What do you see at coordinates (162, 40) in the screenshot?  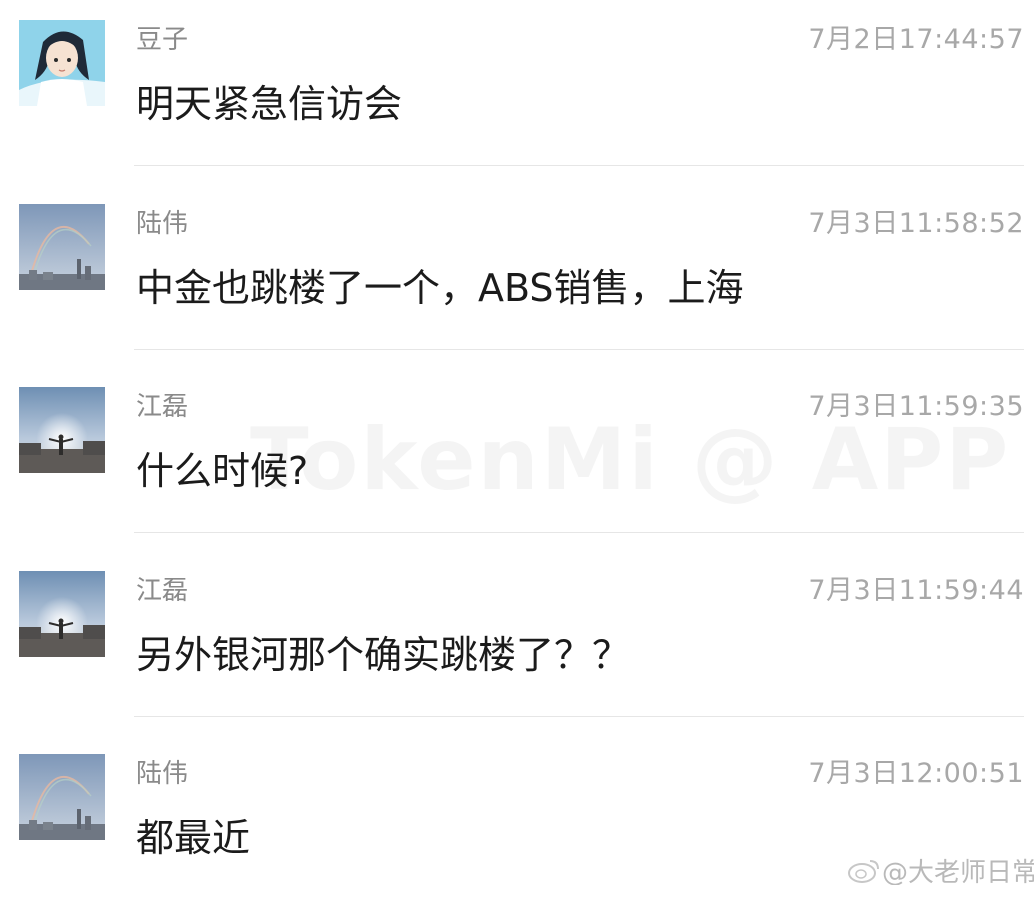 I see `sender-name: 豆子` at bounding box center [162, 40].